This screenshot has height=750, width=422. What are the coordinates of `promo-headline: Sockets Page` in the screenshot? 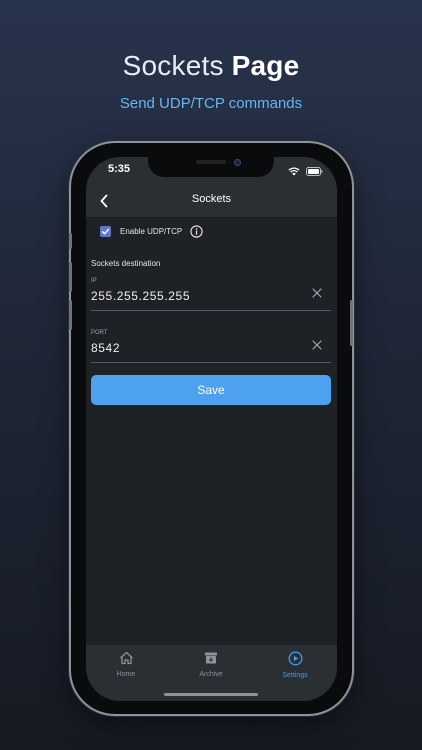 It's located at (211, 66).